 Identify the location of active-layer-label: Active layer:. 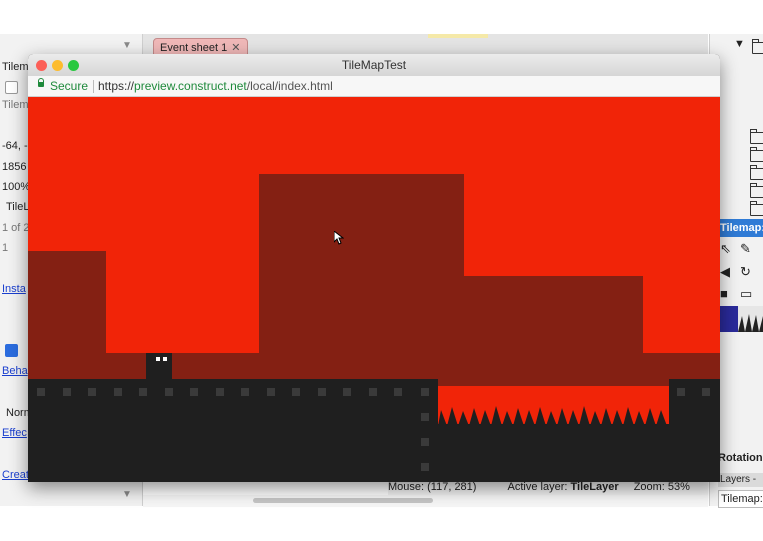
(537, 487).